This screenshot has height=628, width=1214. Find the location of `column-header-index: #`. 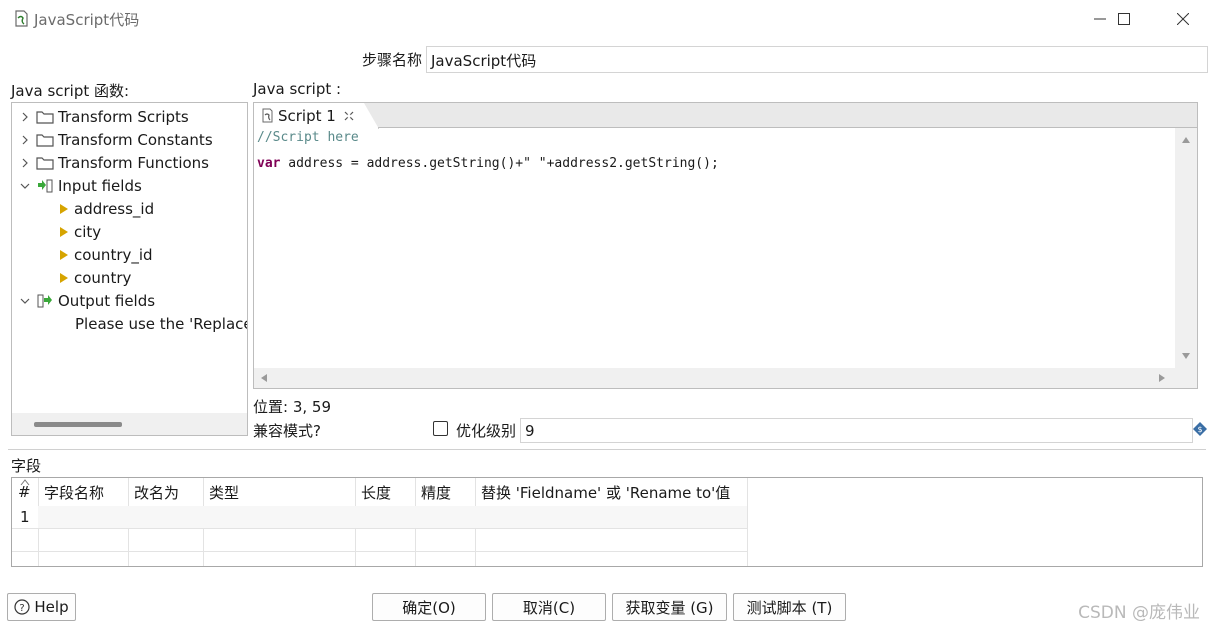

column-header-index: # is located at coordinates (22, 492).